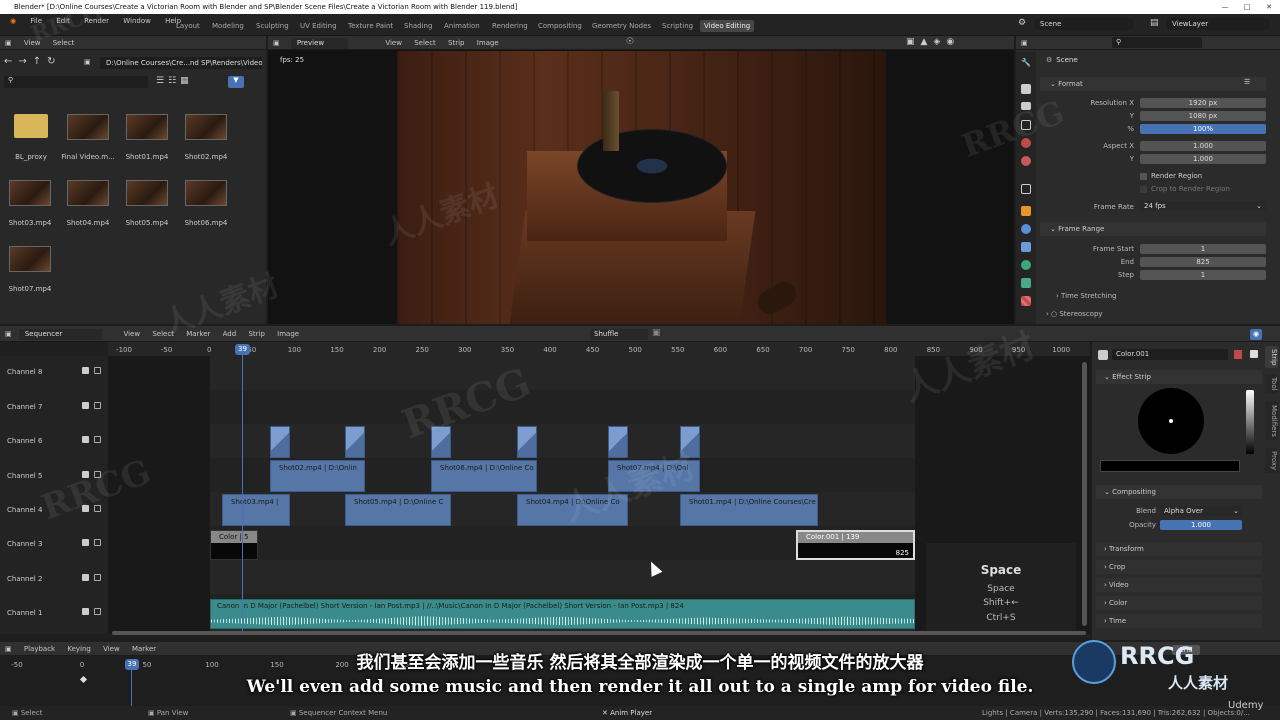 The image size is (1280, 720). What do you see at coordinates (956, 43) in the screenshot?
I see `preview-overlay-icons: ▣▲◈◉` at bounding box center [956, 43].